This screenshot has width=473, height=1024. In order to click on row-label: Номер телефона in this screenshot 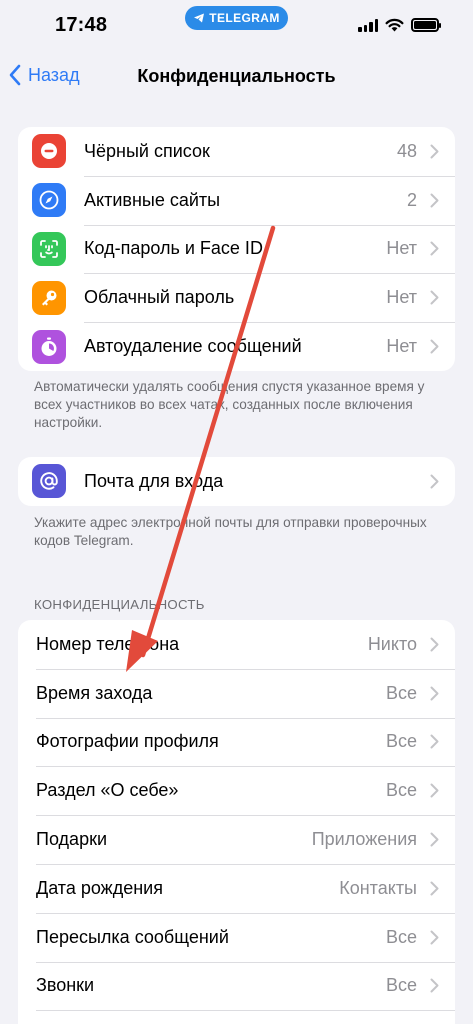, I will do `click(108, 643)`.